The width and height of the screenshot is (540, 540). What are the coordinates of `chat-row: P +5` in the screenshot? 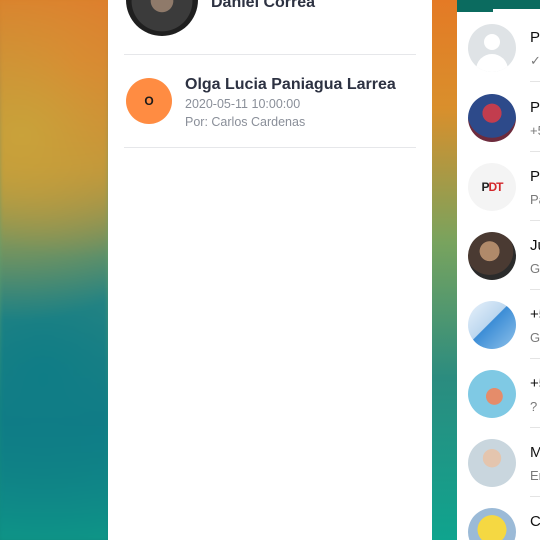 It's located at (498, 117).